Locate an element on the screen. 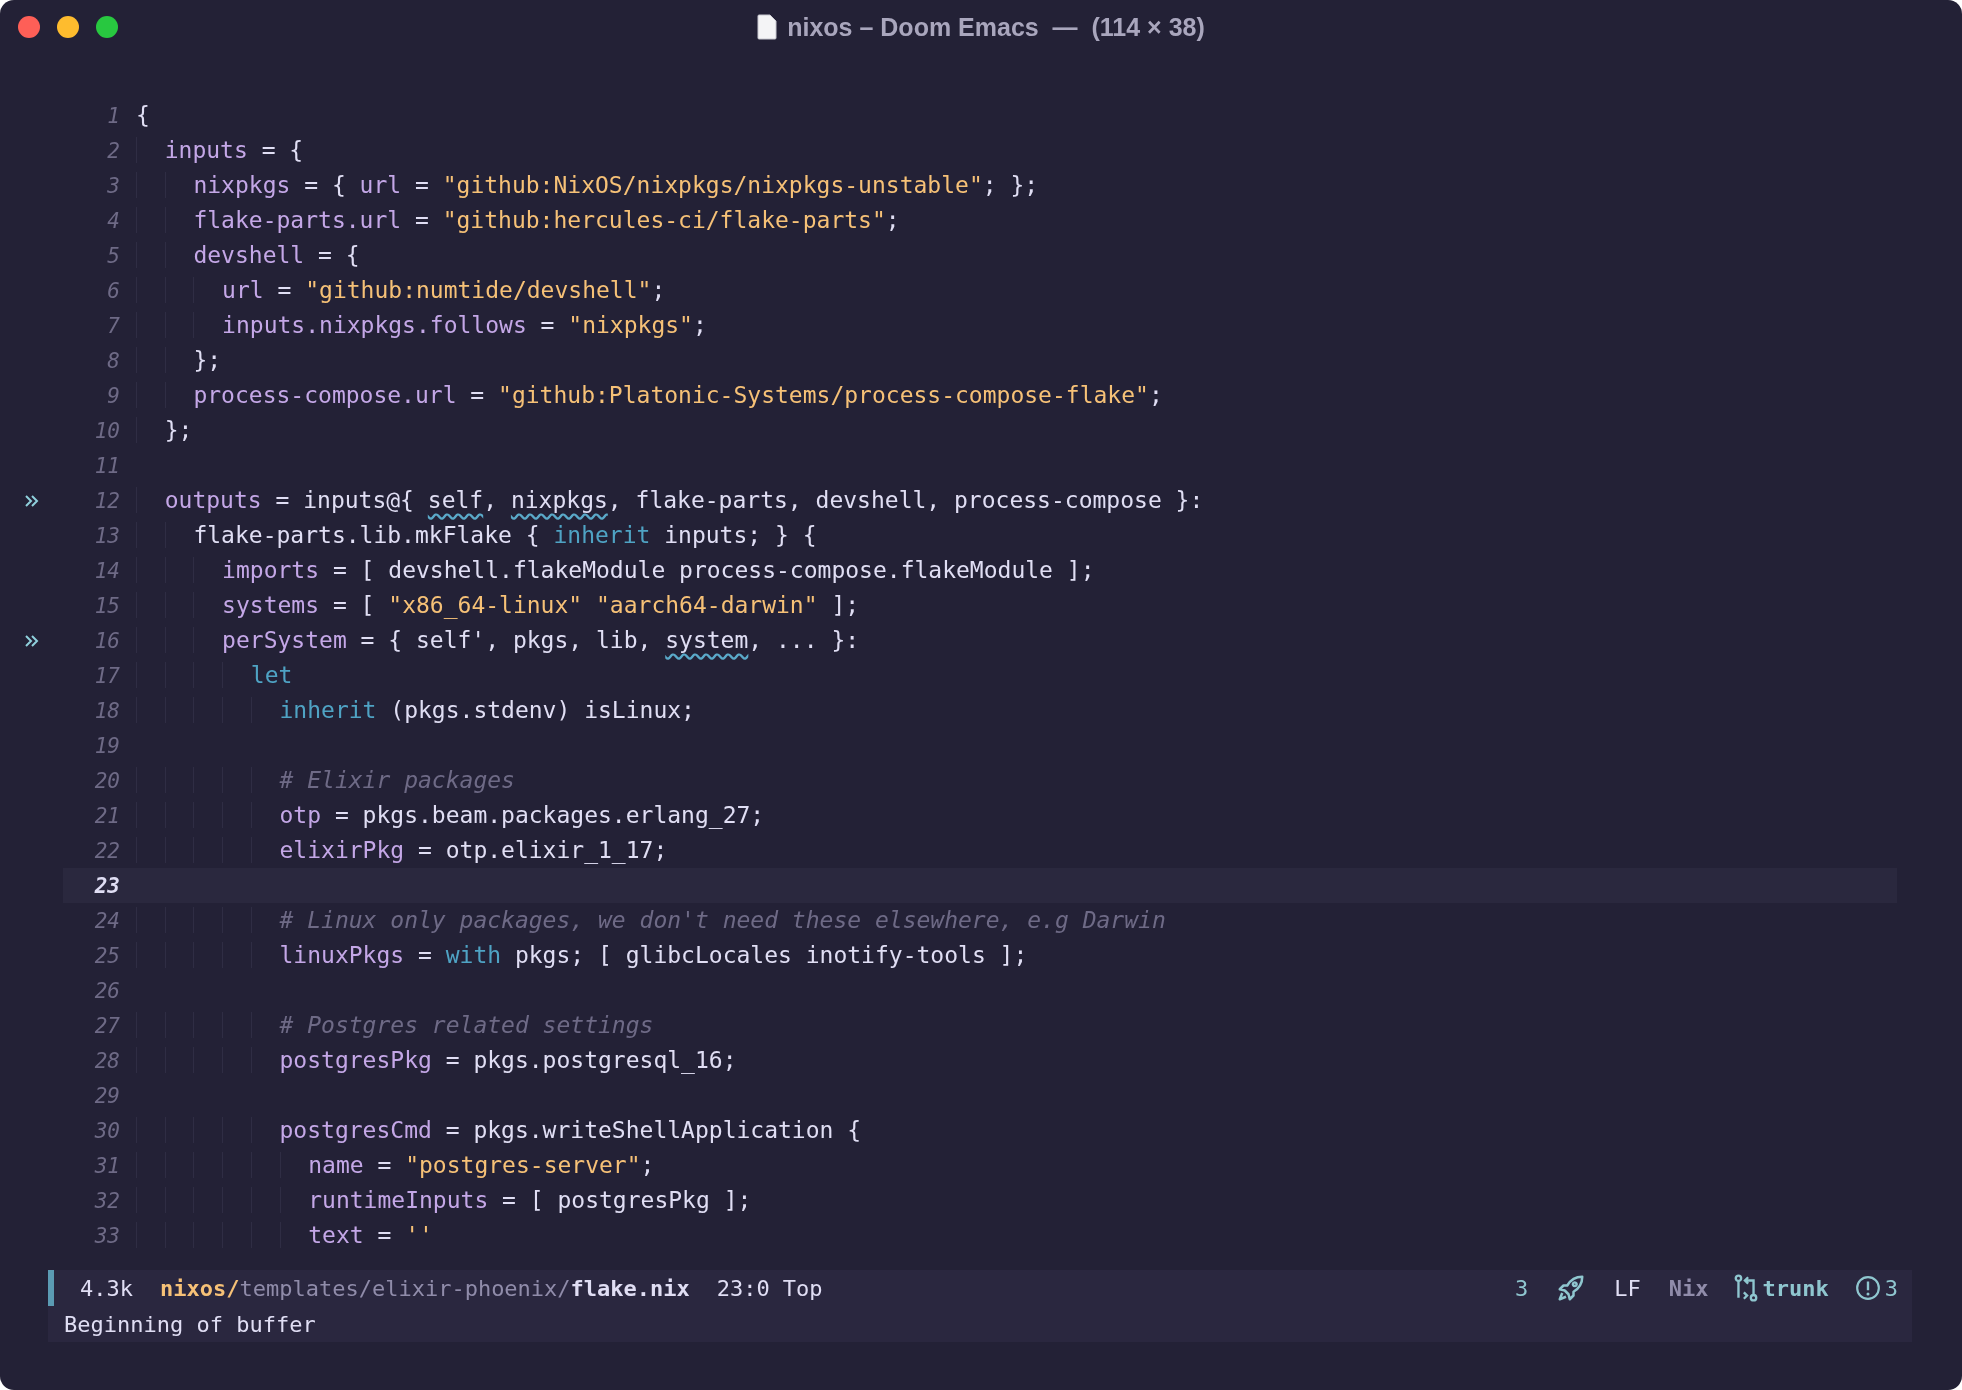  line-number: 1 is located at coordinates (113, 115).